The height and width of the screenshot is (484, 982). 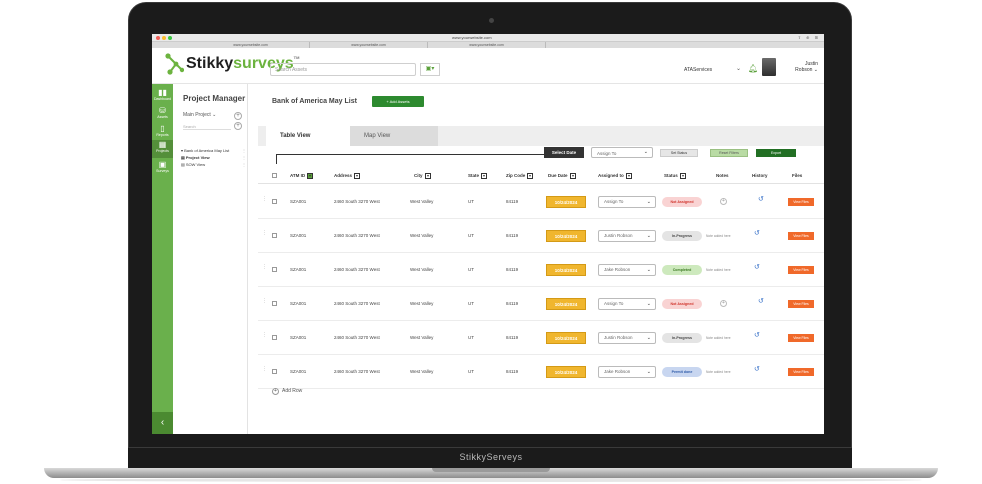 I want to click on export-button: Export, so click(x=776, y=153).